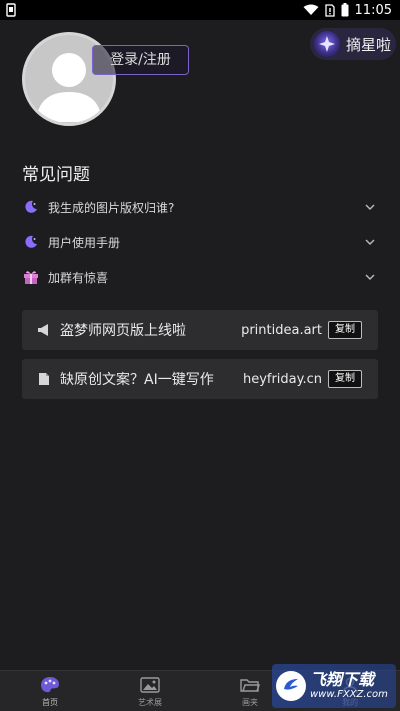  What do you see at coordinates (200, 207) in the screenshot?
I see `faq-item-copyright: 我生成的图片版权归谁?` at bounding box center [200, 207].